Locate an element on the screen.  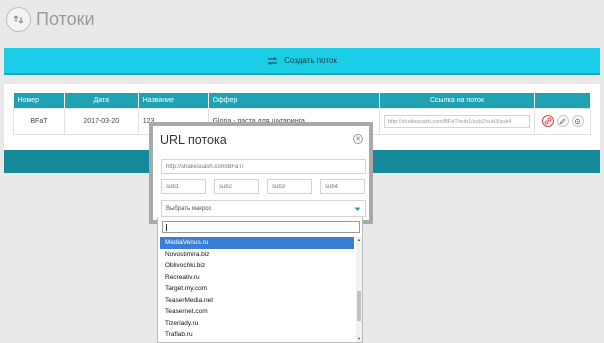
refresh-icon is located at coordinates (18, 19).